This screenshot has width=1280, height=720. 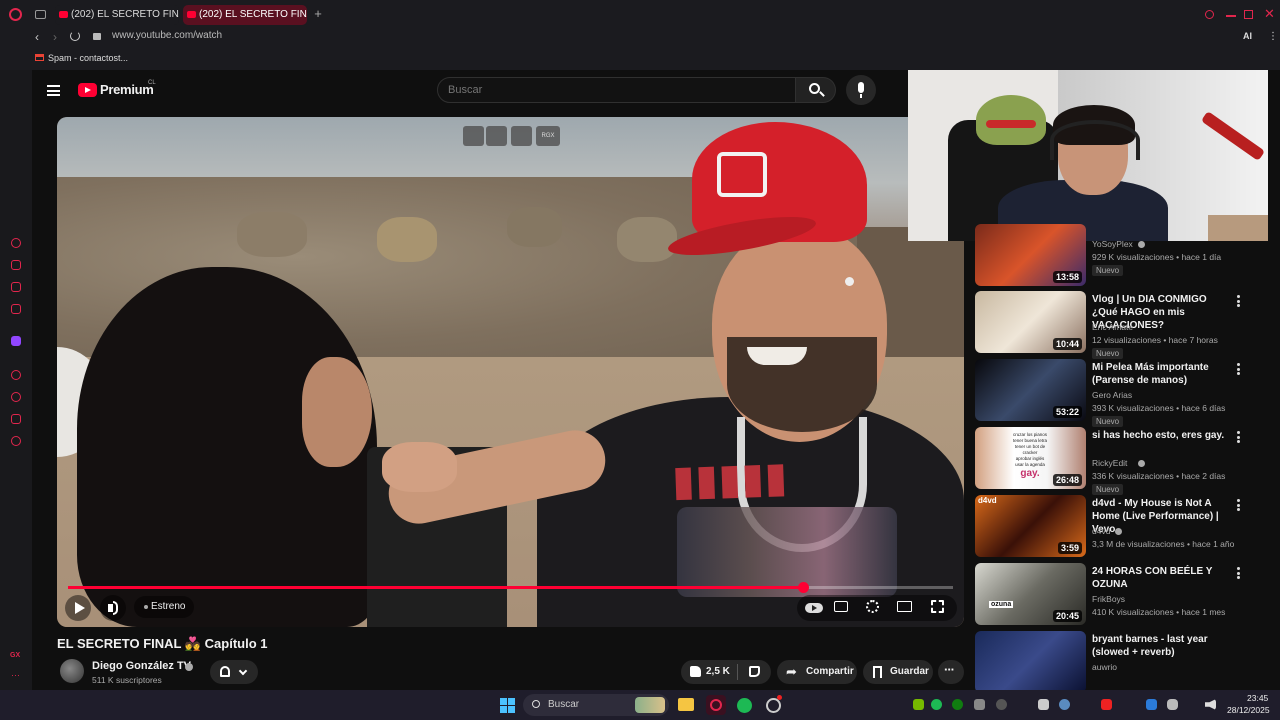 I want to click on dislike-button, so click(x=756, y=672).